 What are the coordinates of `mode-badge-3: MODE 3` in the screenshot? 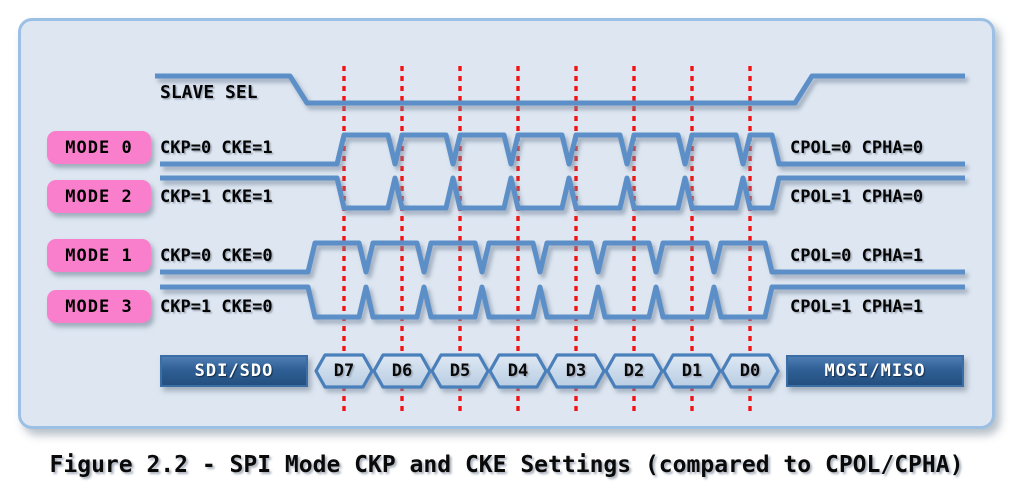 It's located at (99, 306).